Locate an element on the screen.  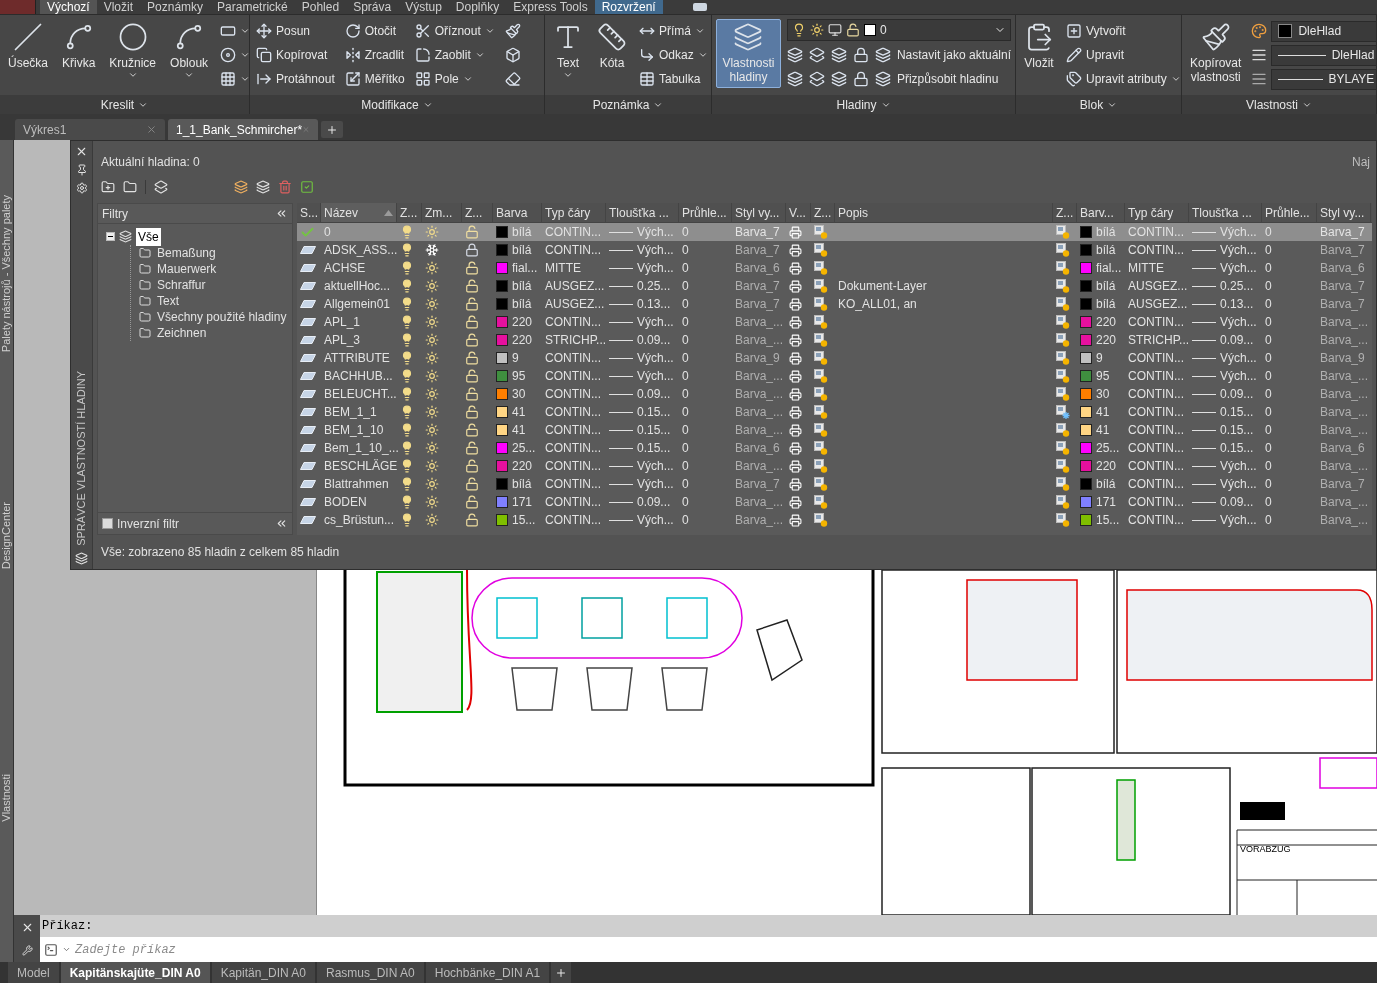
layer-dropdown: 0 is located at coordinates (898, 30).